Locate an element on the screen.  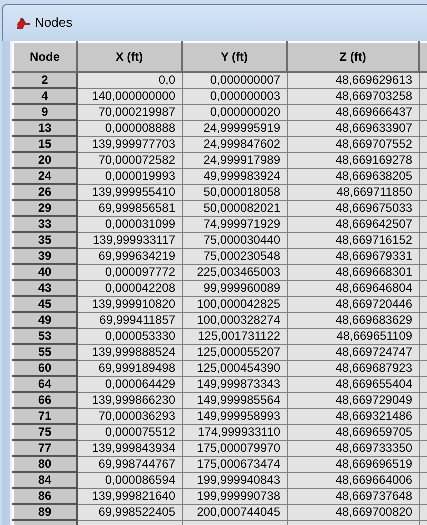
table-cell: 0,000008888 is located at coordinates (129, 128).